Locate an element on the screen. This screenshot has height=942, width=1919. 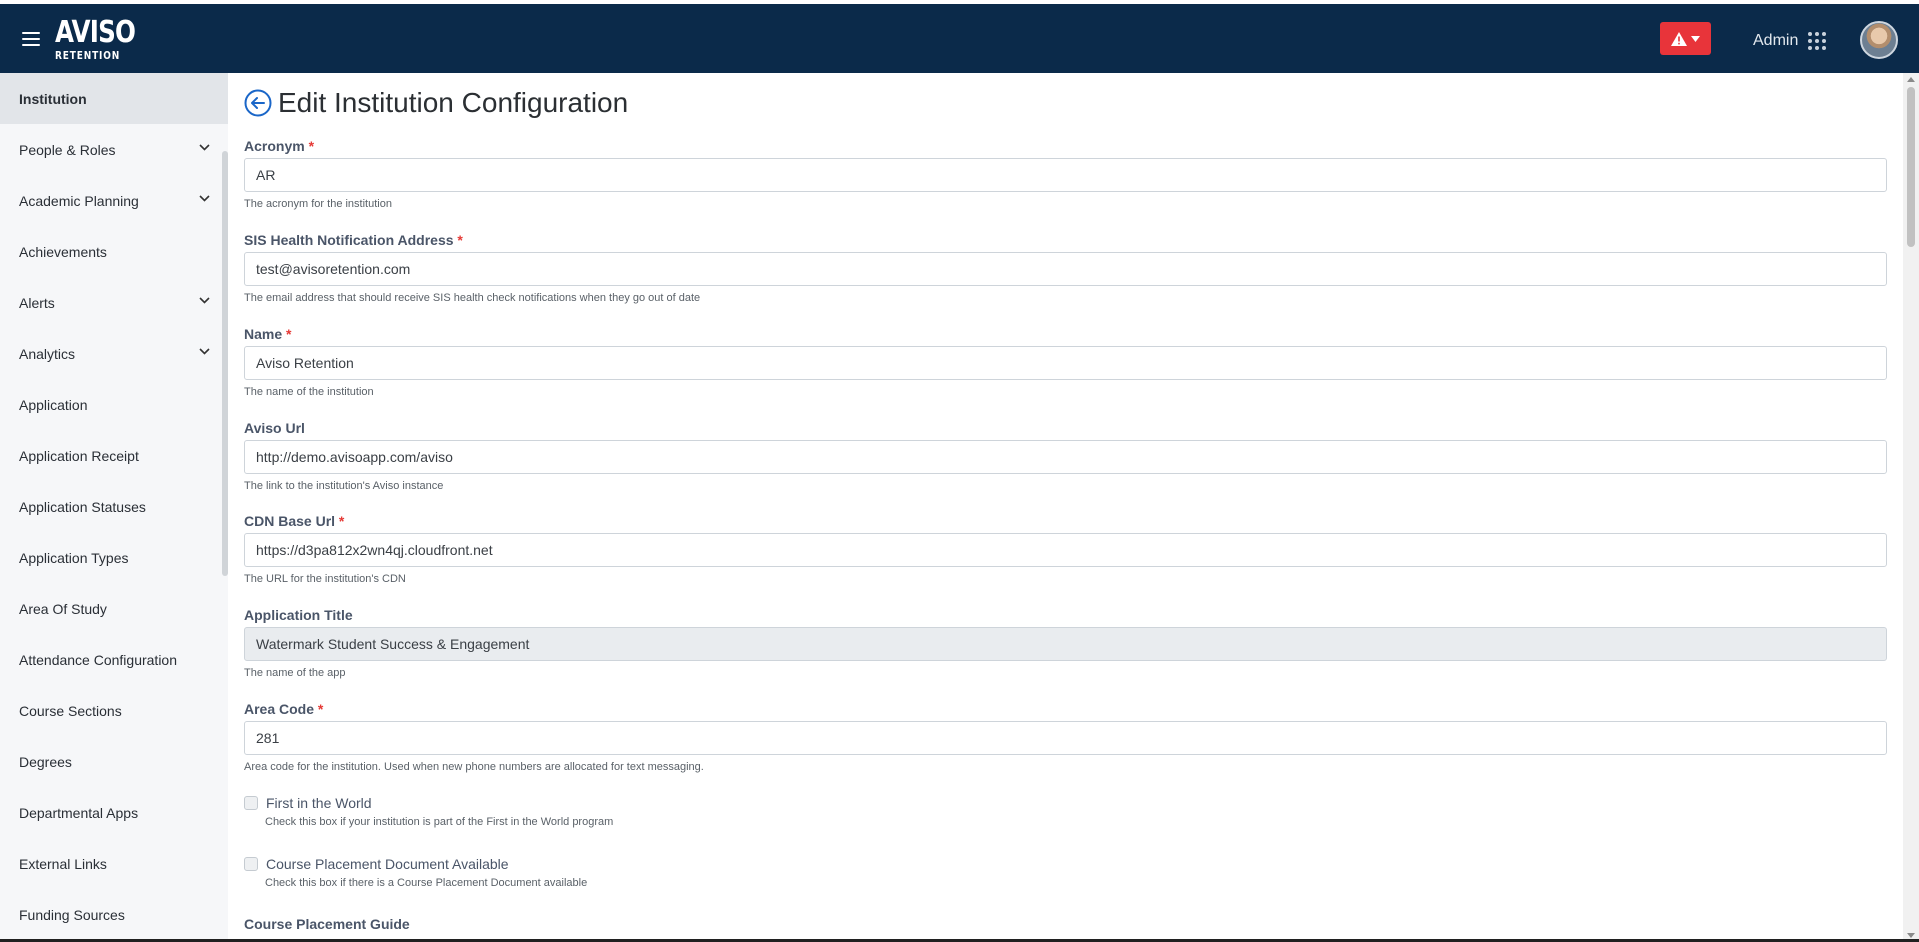
sidebar-item-label: Area Of Study is located at coordinates (63, 608).